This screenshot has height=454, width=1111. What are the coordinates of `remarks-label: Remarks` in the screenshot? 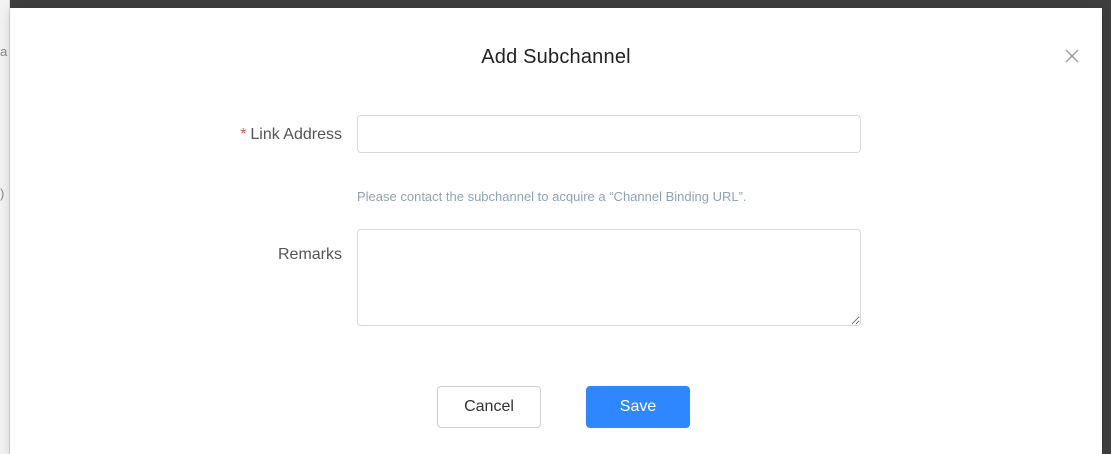 It's located at (309, 254).